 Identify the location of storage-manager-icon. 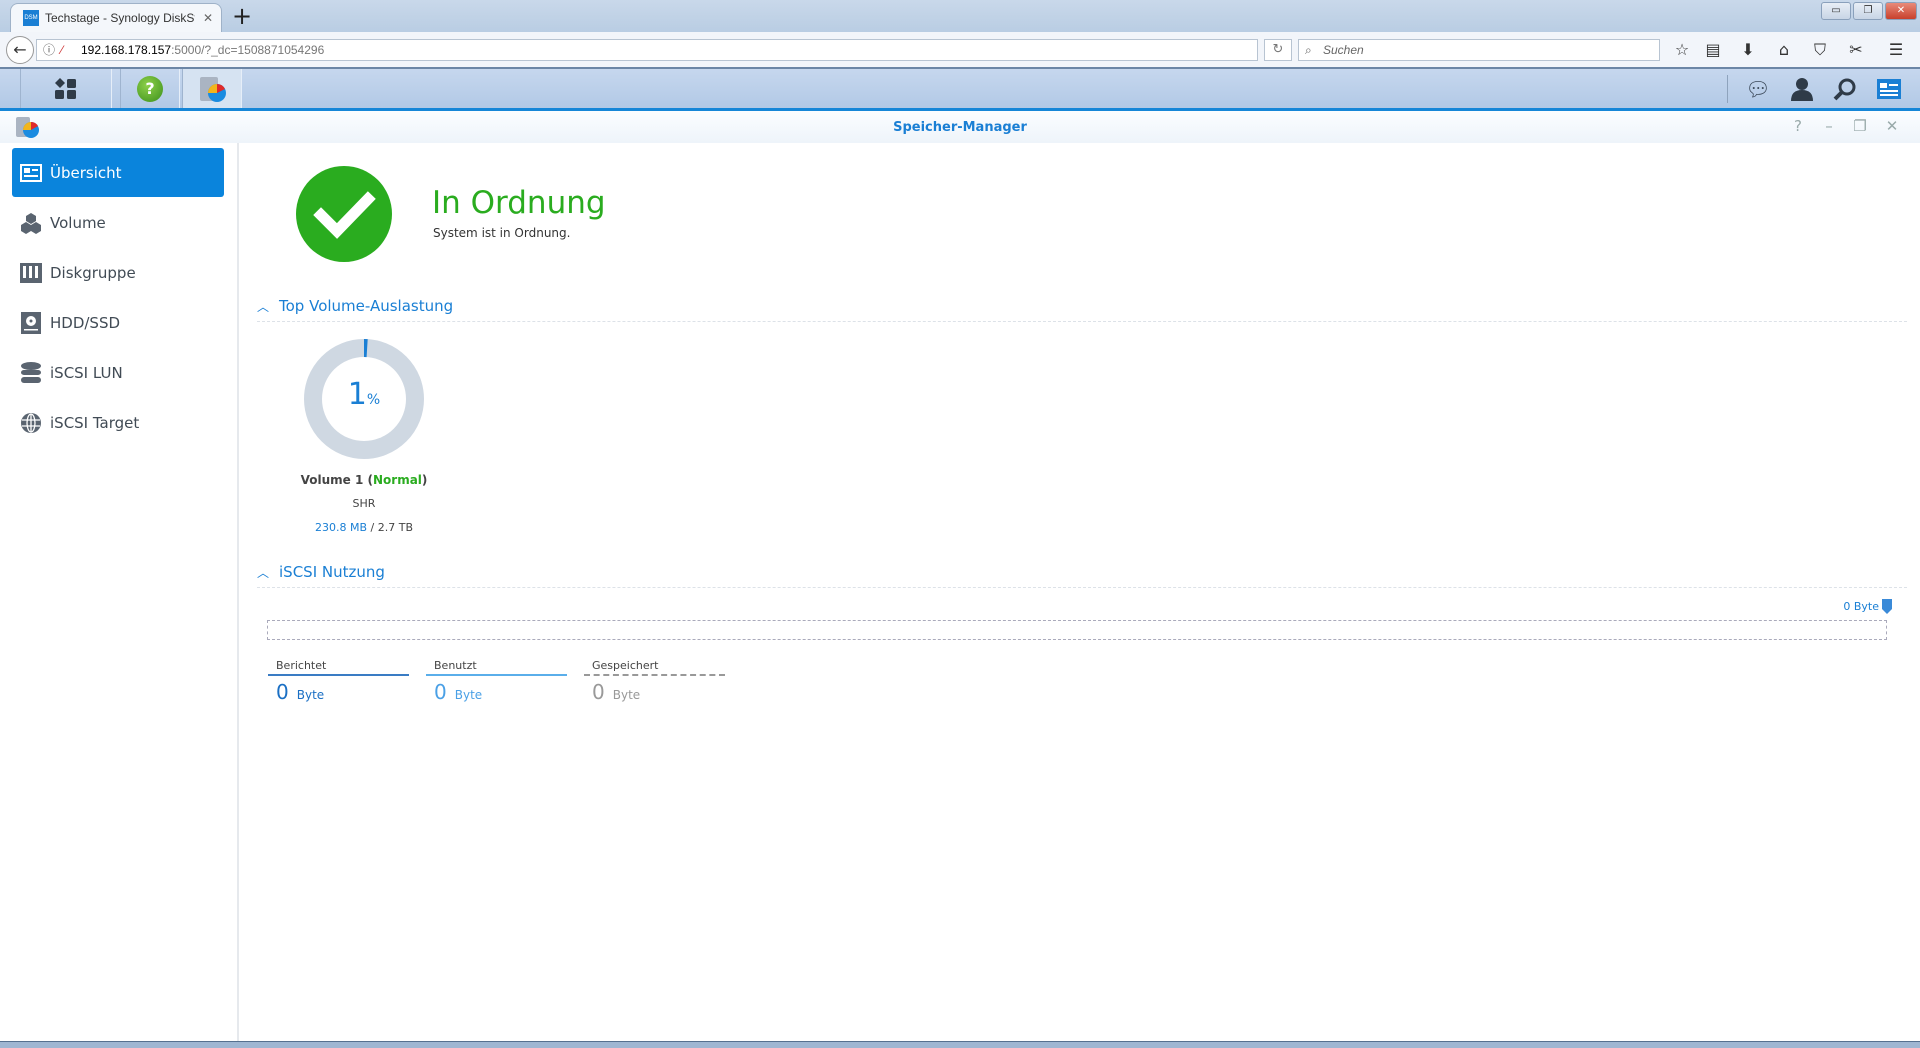
(213, 89).